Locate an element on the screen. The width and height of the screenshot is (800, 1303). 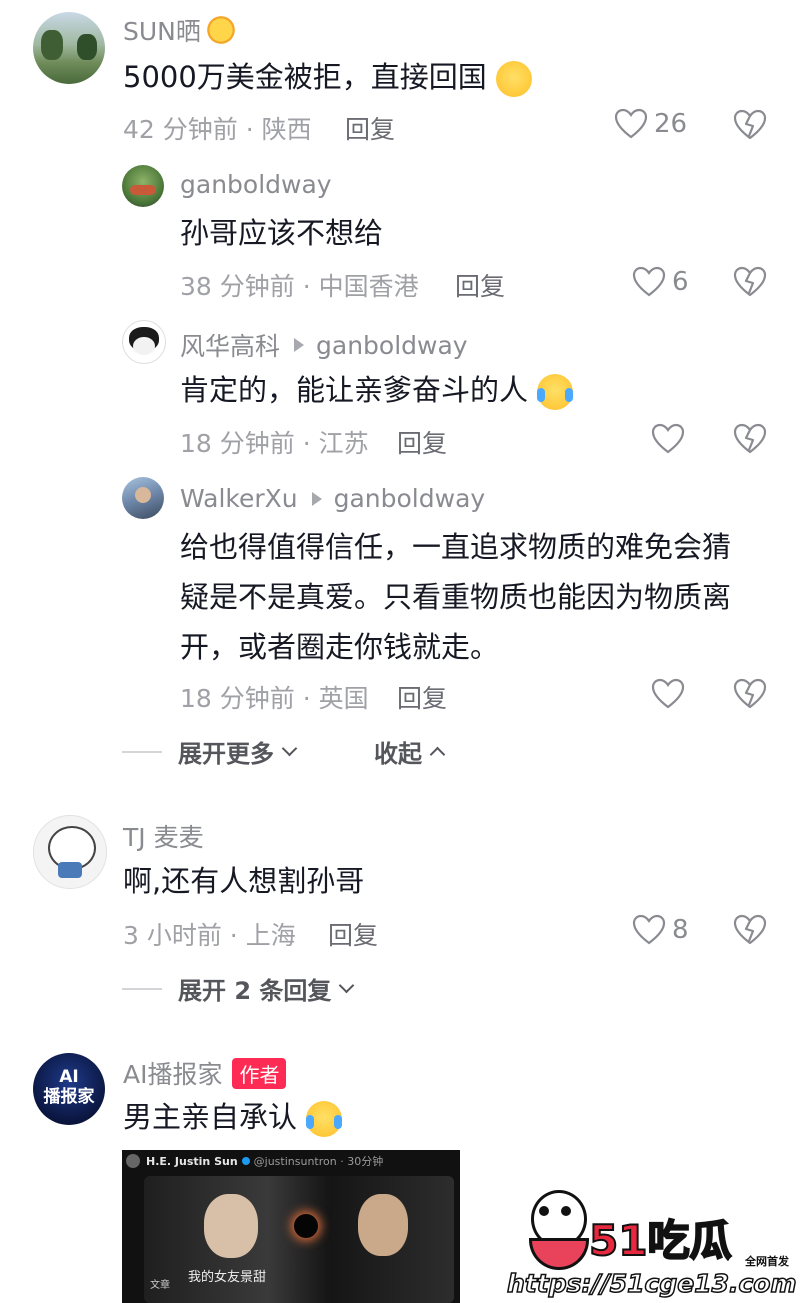
author-badge: 作者 is located at coordinates (259, 1073).